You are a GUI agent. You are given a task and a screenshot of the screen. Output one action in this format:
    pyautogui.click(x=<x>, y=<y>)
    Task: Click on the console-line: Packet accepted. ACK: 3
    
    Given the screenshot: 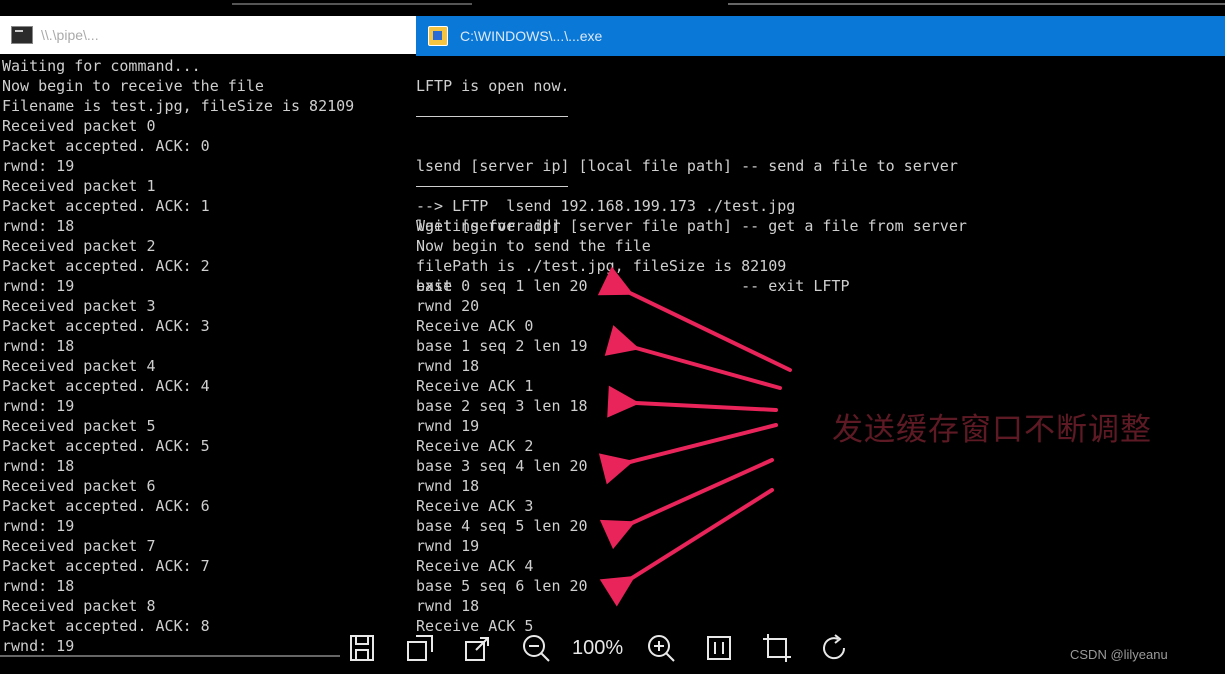 What is the action you would take?
    pyautogui.click(x=106, y=326)
    